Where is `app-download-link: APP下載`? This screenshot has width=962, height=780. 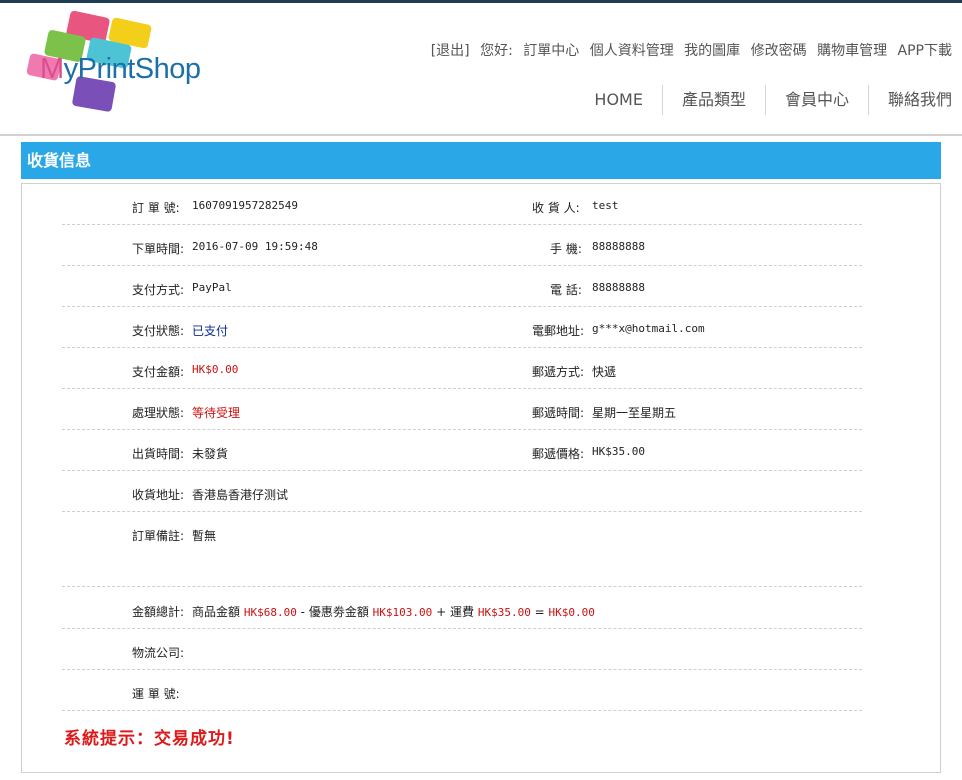
app-download-link: APP下載 is located at coordinates (925, 51).